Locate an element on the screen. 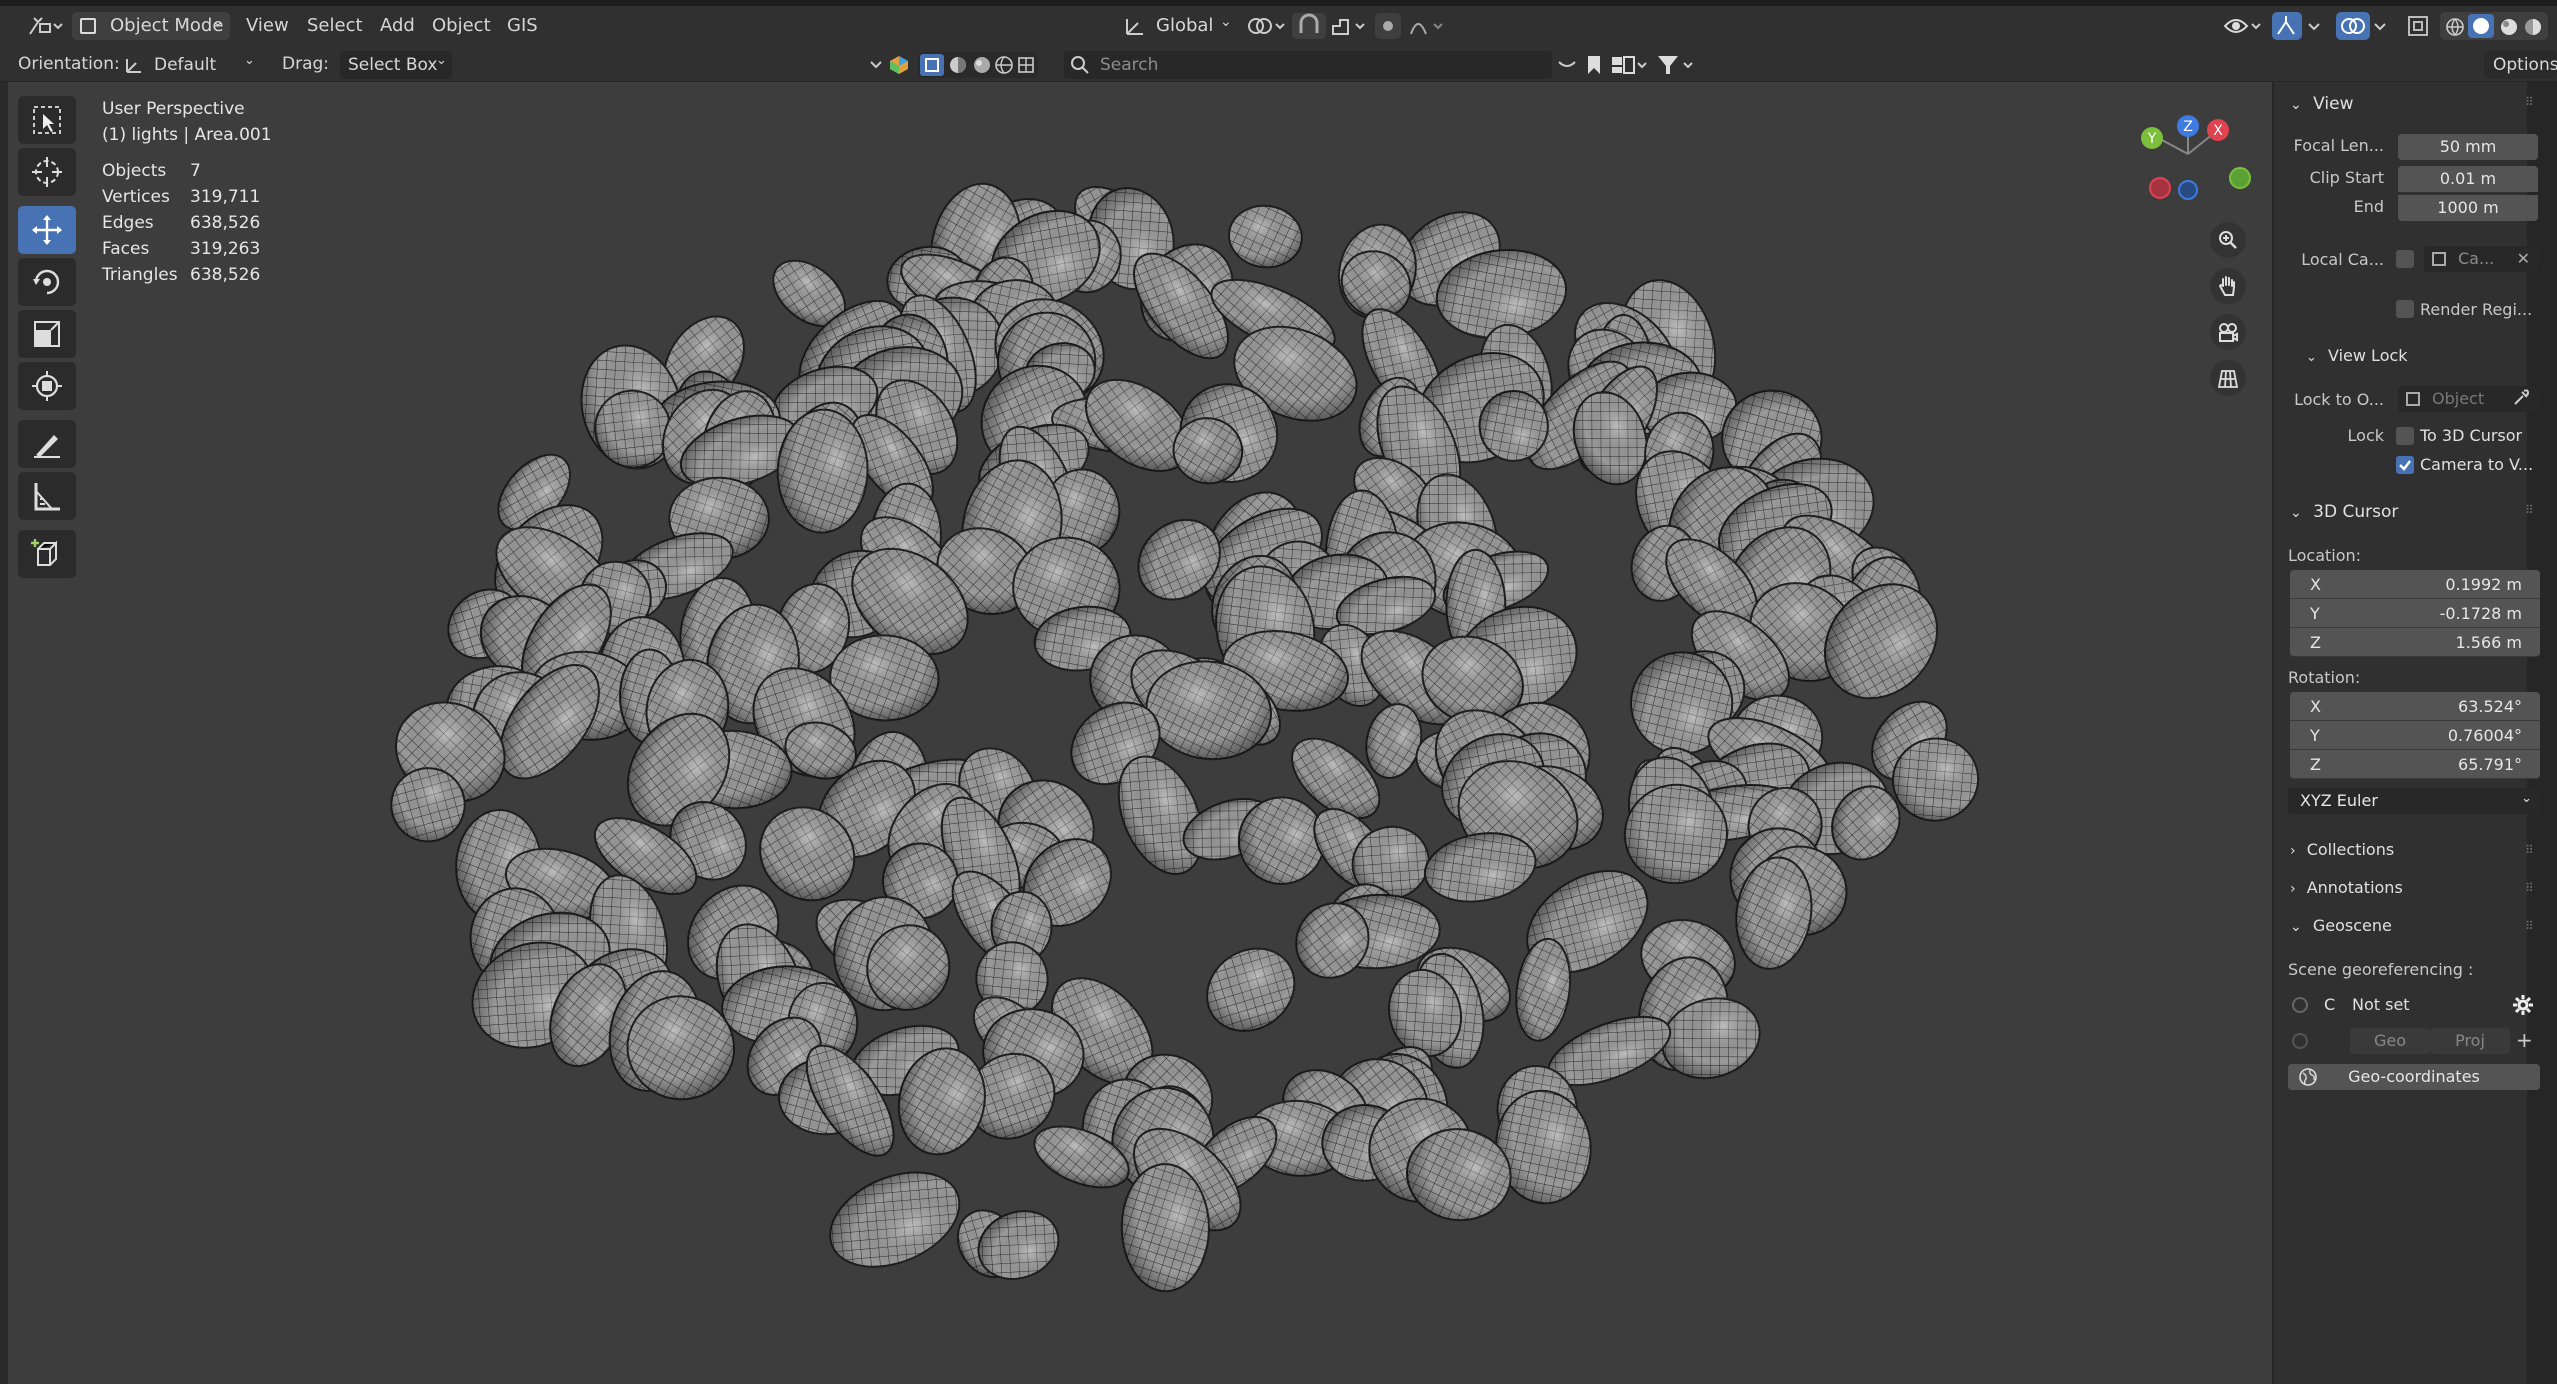 This screenshot has height=1384, width=2557. cursor-location-z: Z 1.566 m is located at coordinates (2415, 642).